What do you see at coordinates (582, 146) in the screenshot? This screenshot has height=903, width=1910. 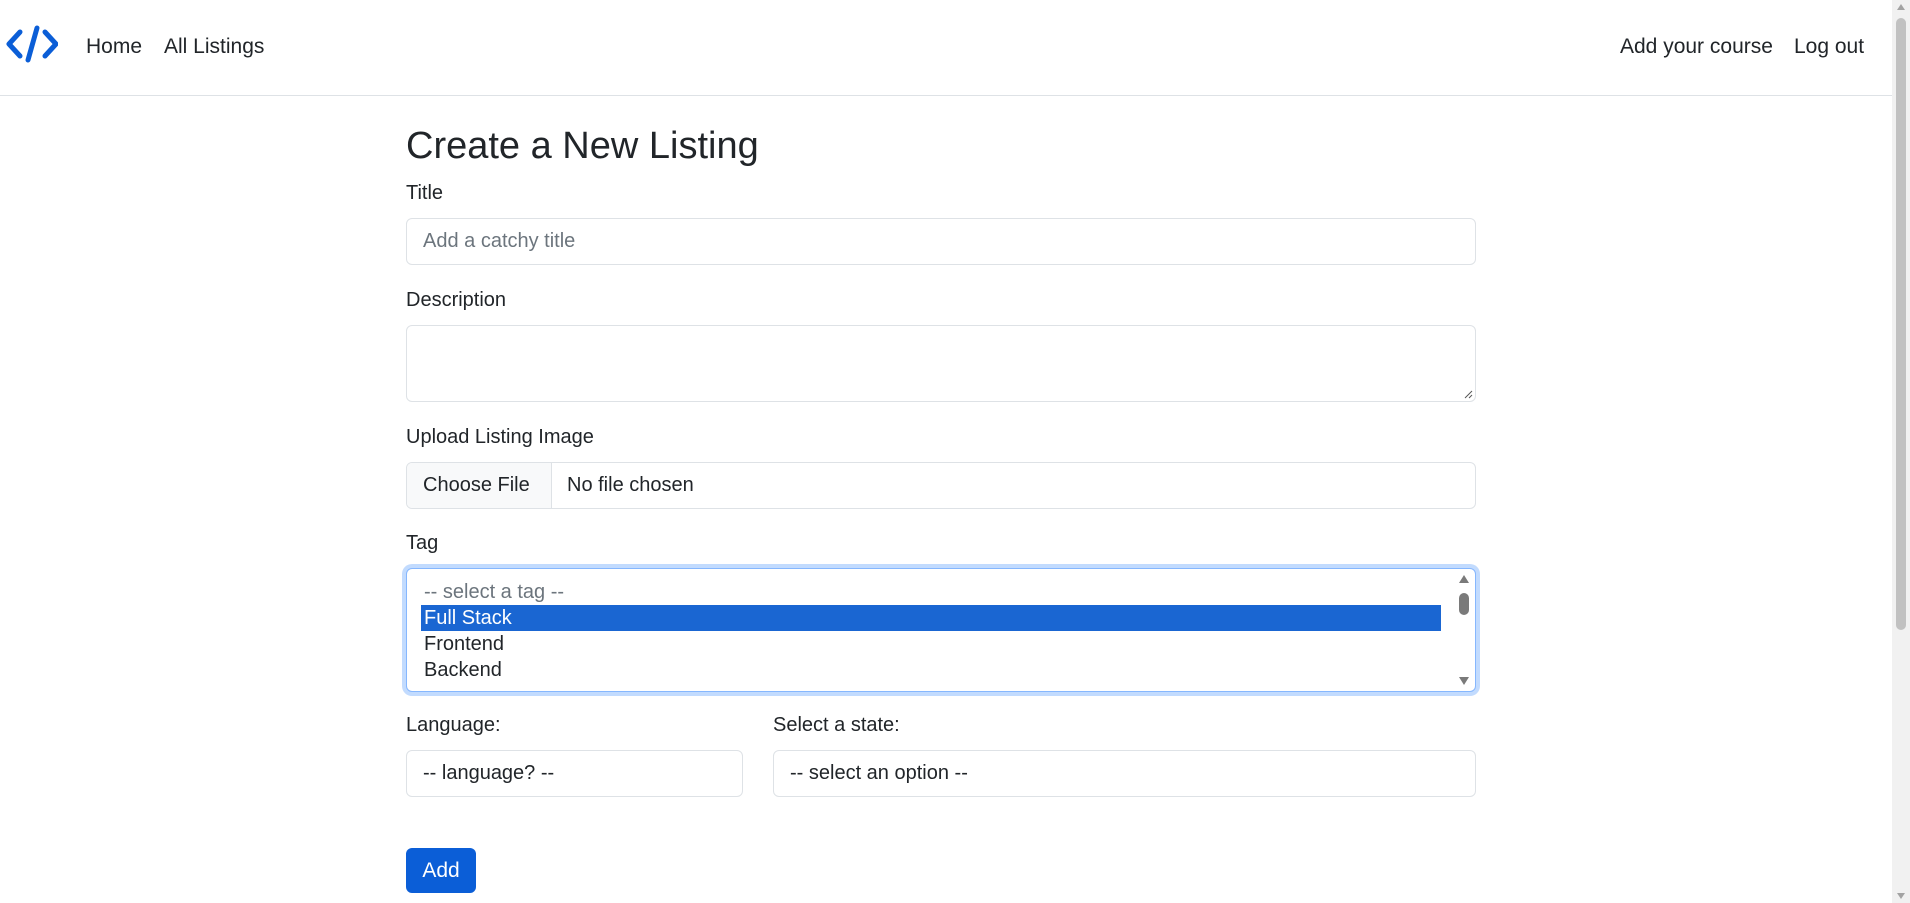 I see `page-title: Create a New Listing` at bounding box center [582, 146].